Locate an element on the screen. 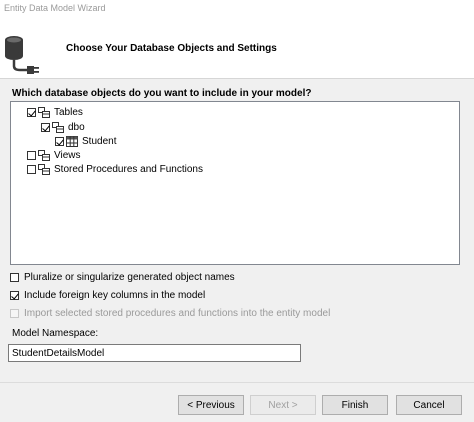  footer-divider is located at coordinates (237, 382).